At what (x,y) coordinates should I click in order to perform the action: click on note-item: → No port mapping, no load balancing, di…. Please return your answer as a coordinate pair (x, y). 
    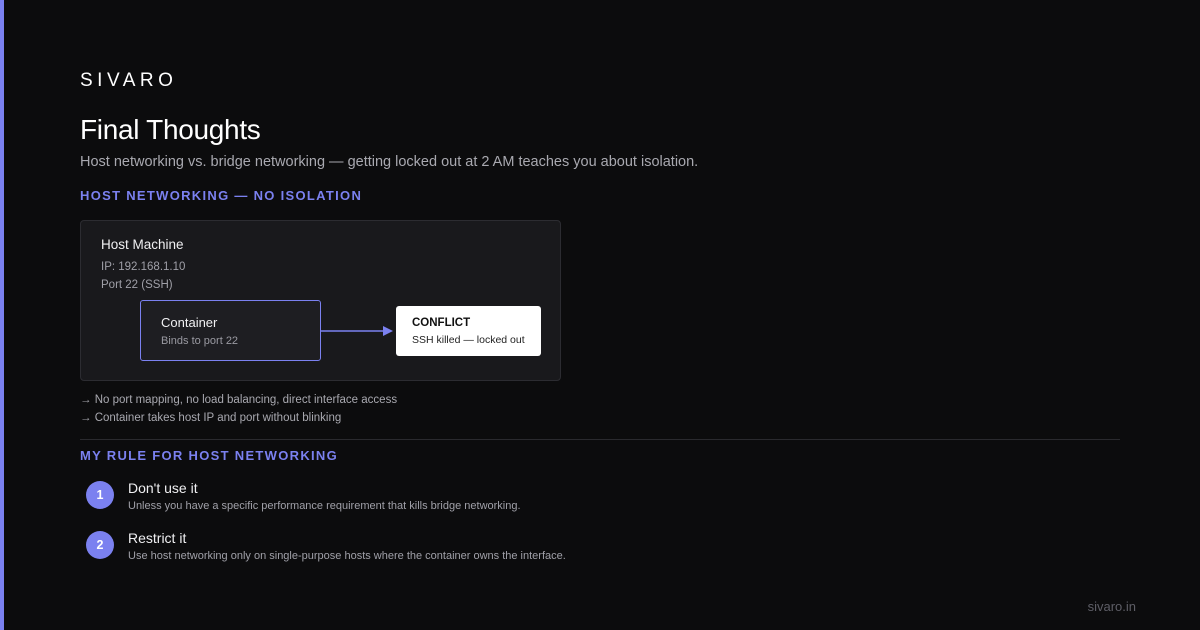
    Looking at the image, I should click on (239, 400).